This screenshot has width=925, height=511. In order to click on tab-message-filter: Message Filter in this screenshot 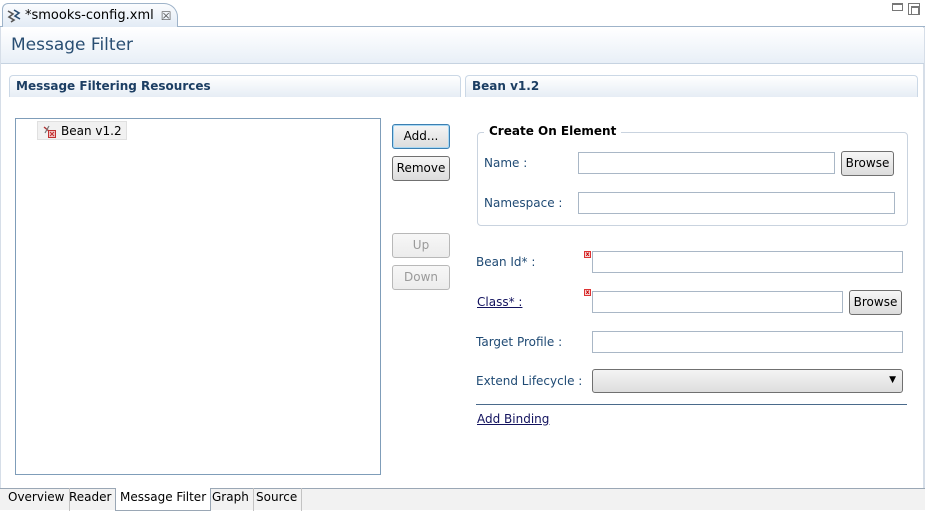, I will do `click(163, 499)`.